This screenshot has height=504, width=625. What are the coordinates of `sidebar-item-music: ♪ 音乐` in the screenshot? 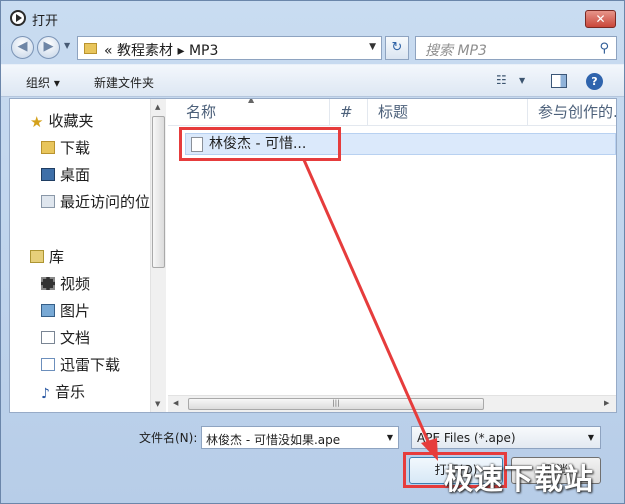 It's located at (63, 392).